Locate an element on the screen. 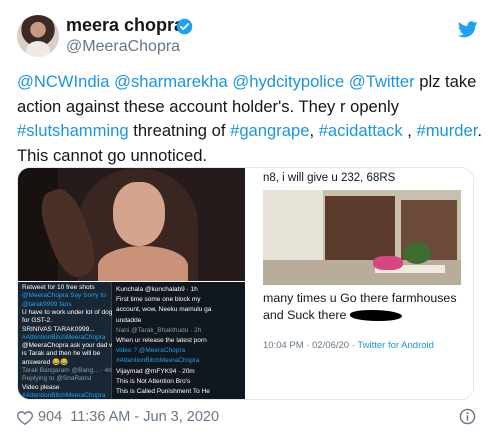  media-photo-portrait is located at coordinates (131, 224).